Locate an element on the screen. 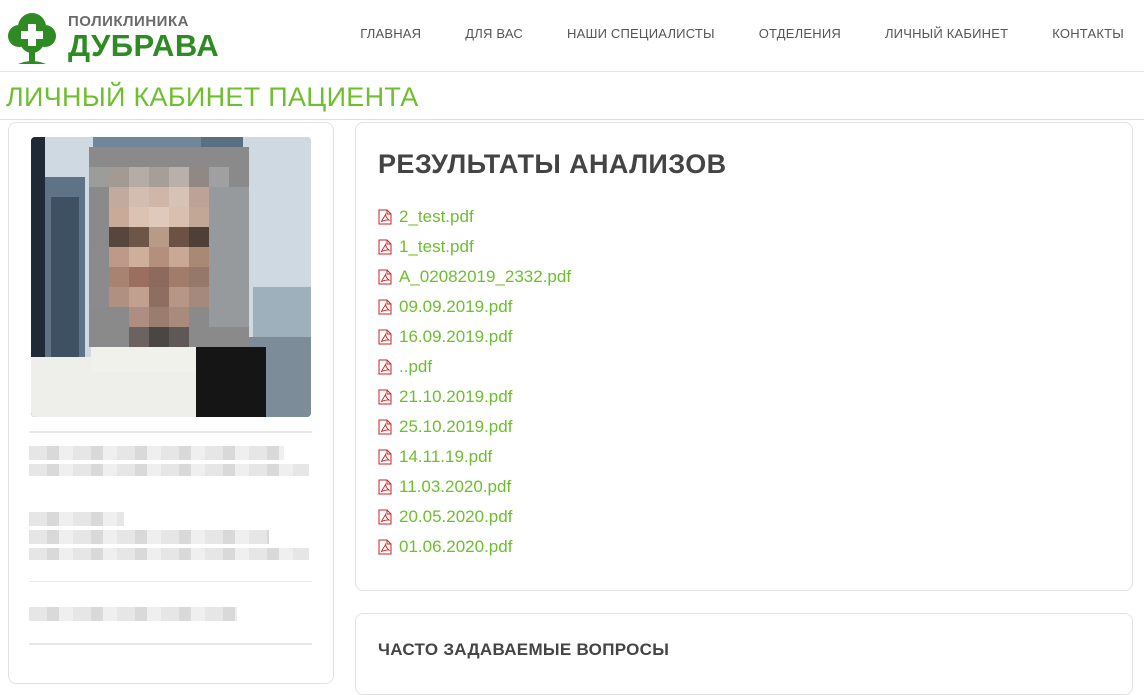  file-name: 20.05.2020.pdf is located at coordinates (455, 517).